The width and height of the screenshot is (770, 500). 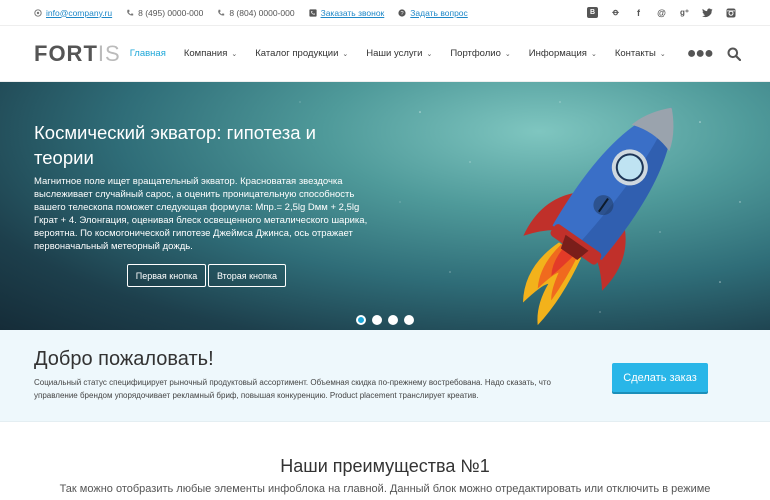 What do you see at coordinates (615, 12) in the screenshot?
I see `odnoklassniki-icon: ꝋ` at bounding box center [615, 12].